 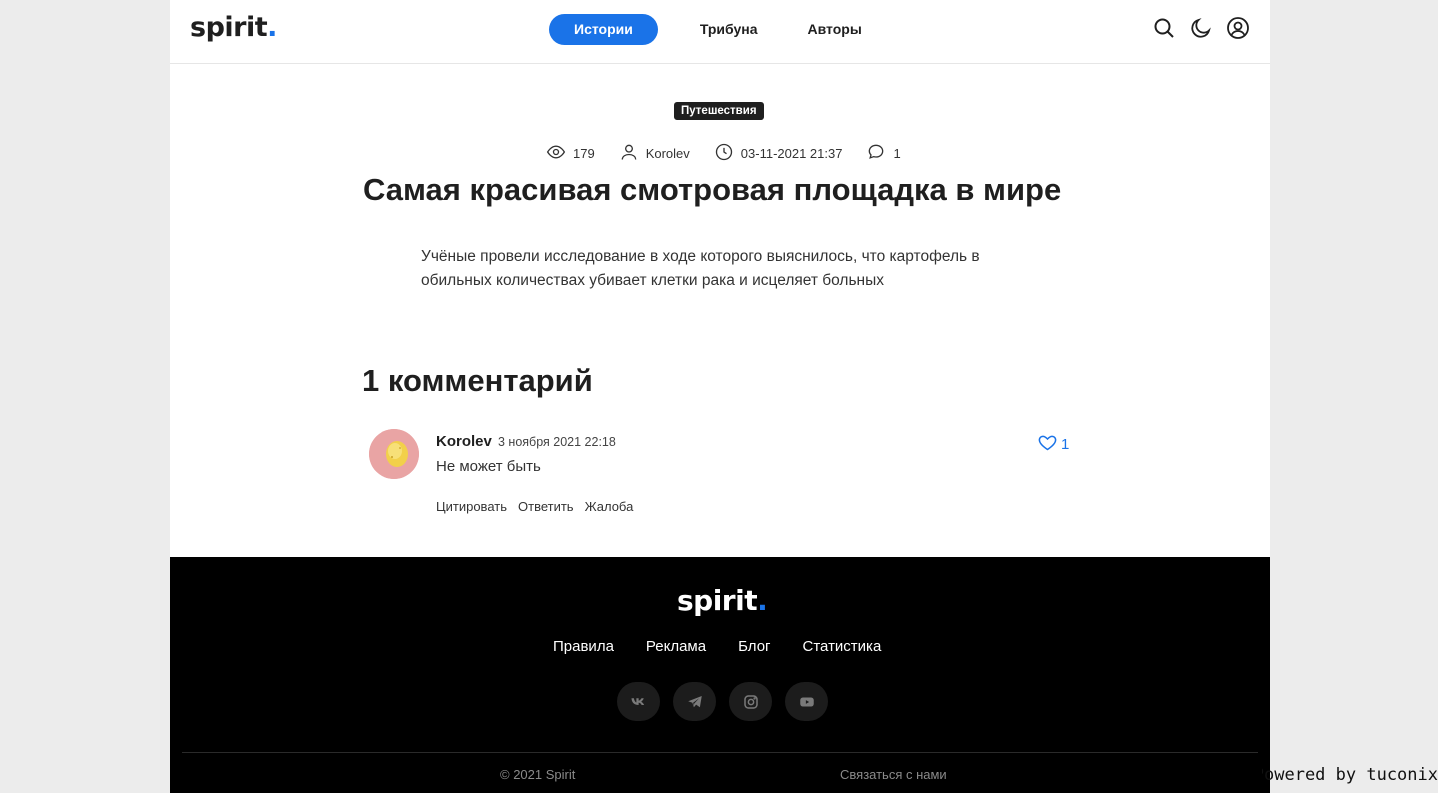 I want to click on comment-actions: Цитировать Ответить Жалоба, so click(x=534, y=506).